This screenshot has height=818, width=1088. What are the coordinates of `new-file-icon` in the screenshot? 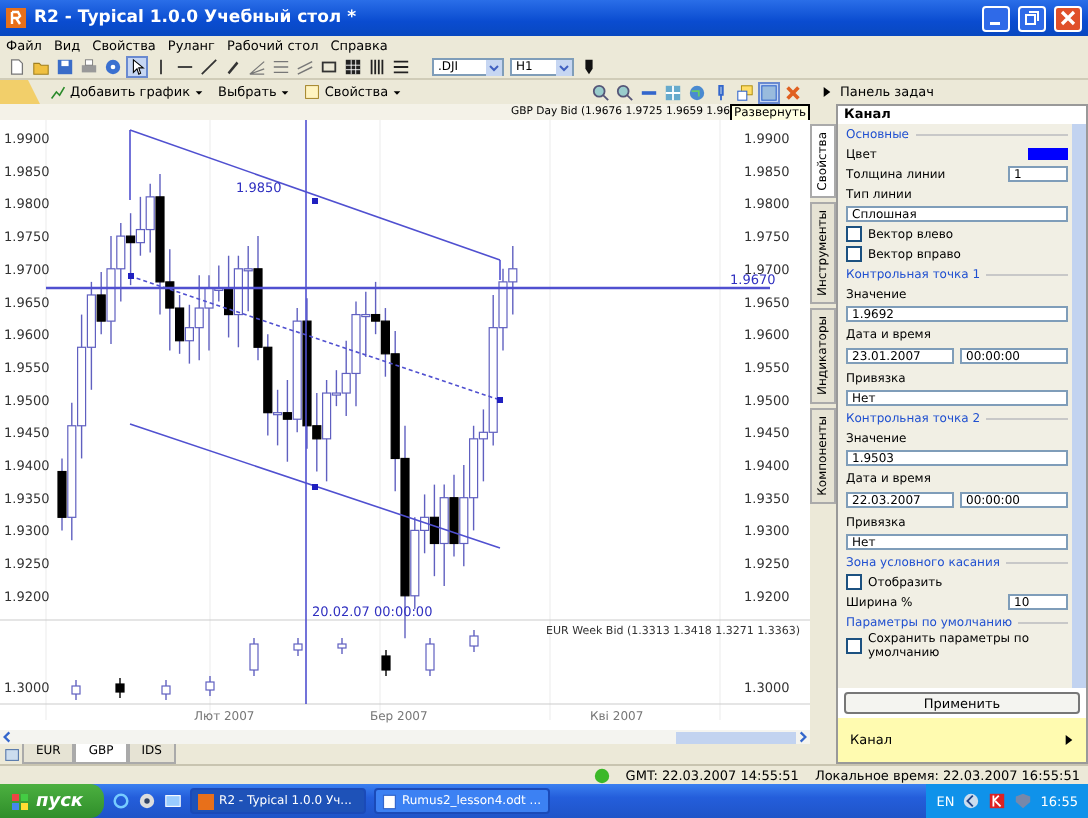 It's located at (17, 67).